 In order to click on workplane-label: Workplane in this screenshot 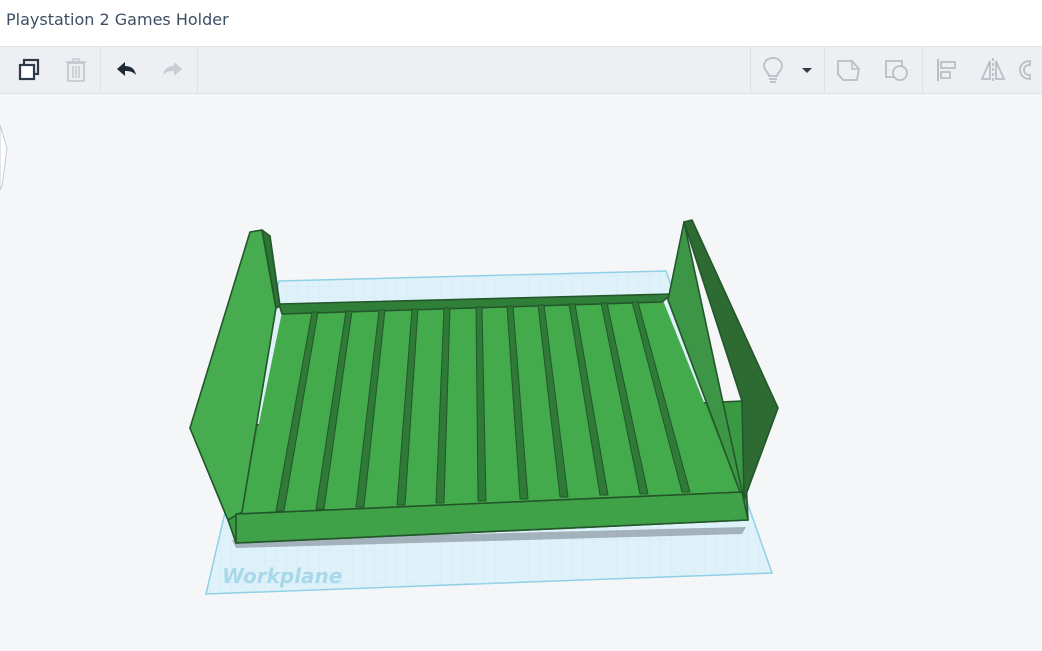, I will do `click(282, 576)`.